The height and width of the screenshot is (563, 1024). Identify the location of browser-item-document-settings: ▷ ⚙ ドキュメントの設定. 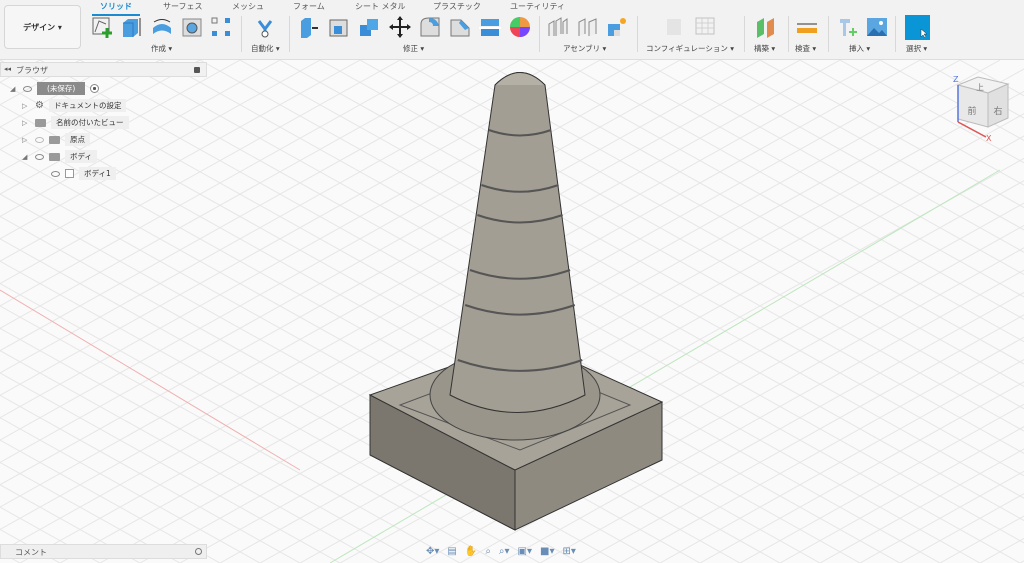
(74, 105).